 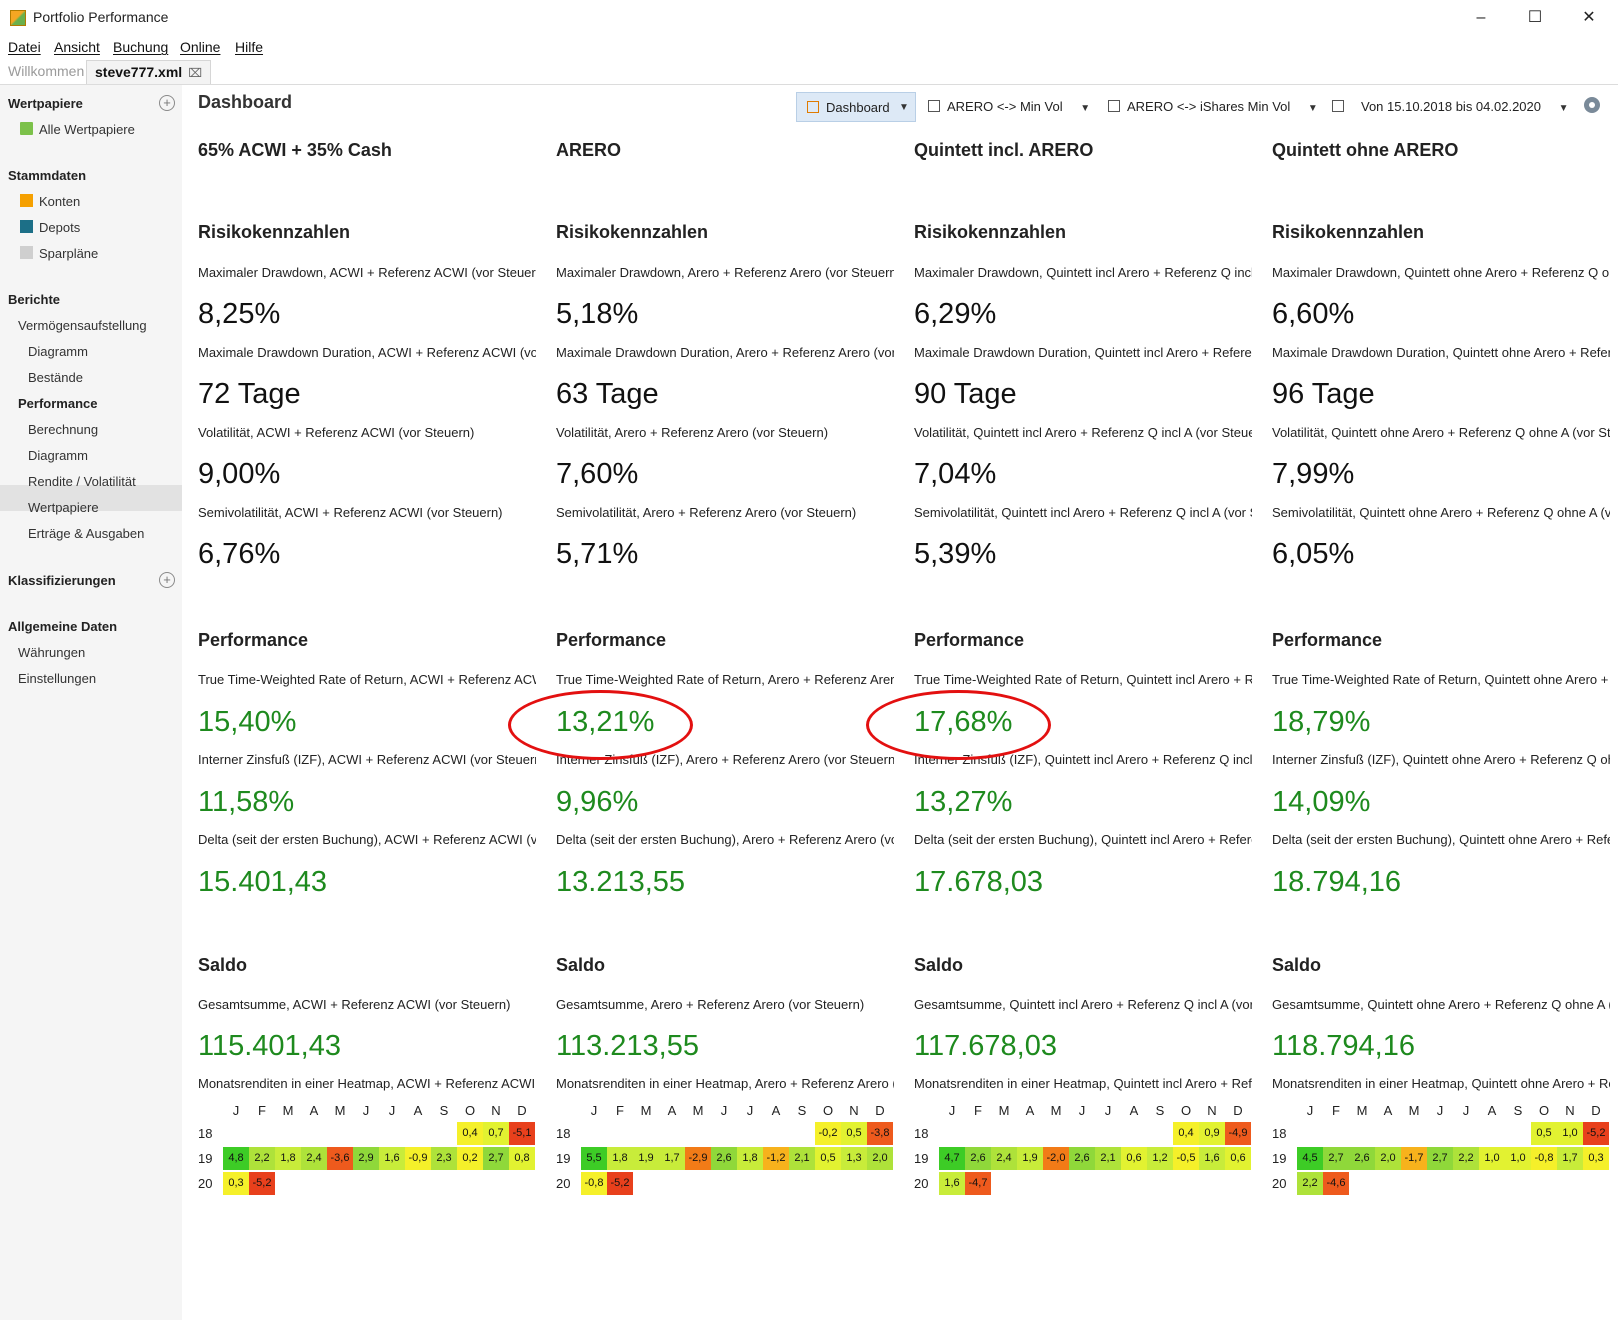 What do you see at coordinates (340, 1158) in the screenshot?
I see `heatmap-cell: -3,6` at bounding box center [340, 1158].